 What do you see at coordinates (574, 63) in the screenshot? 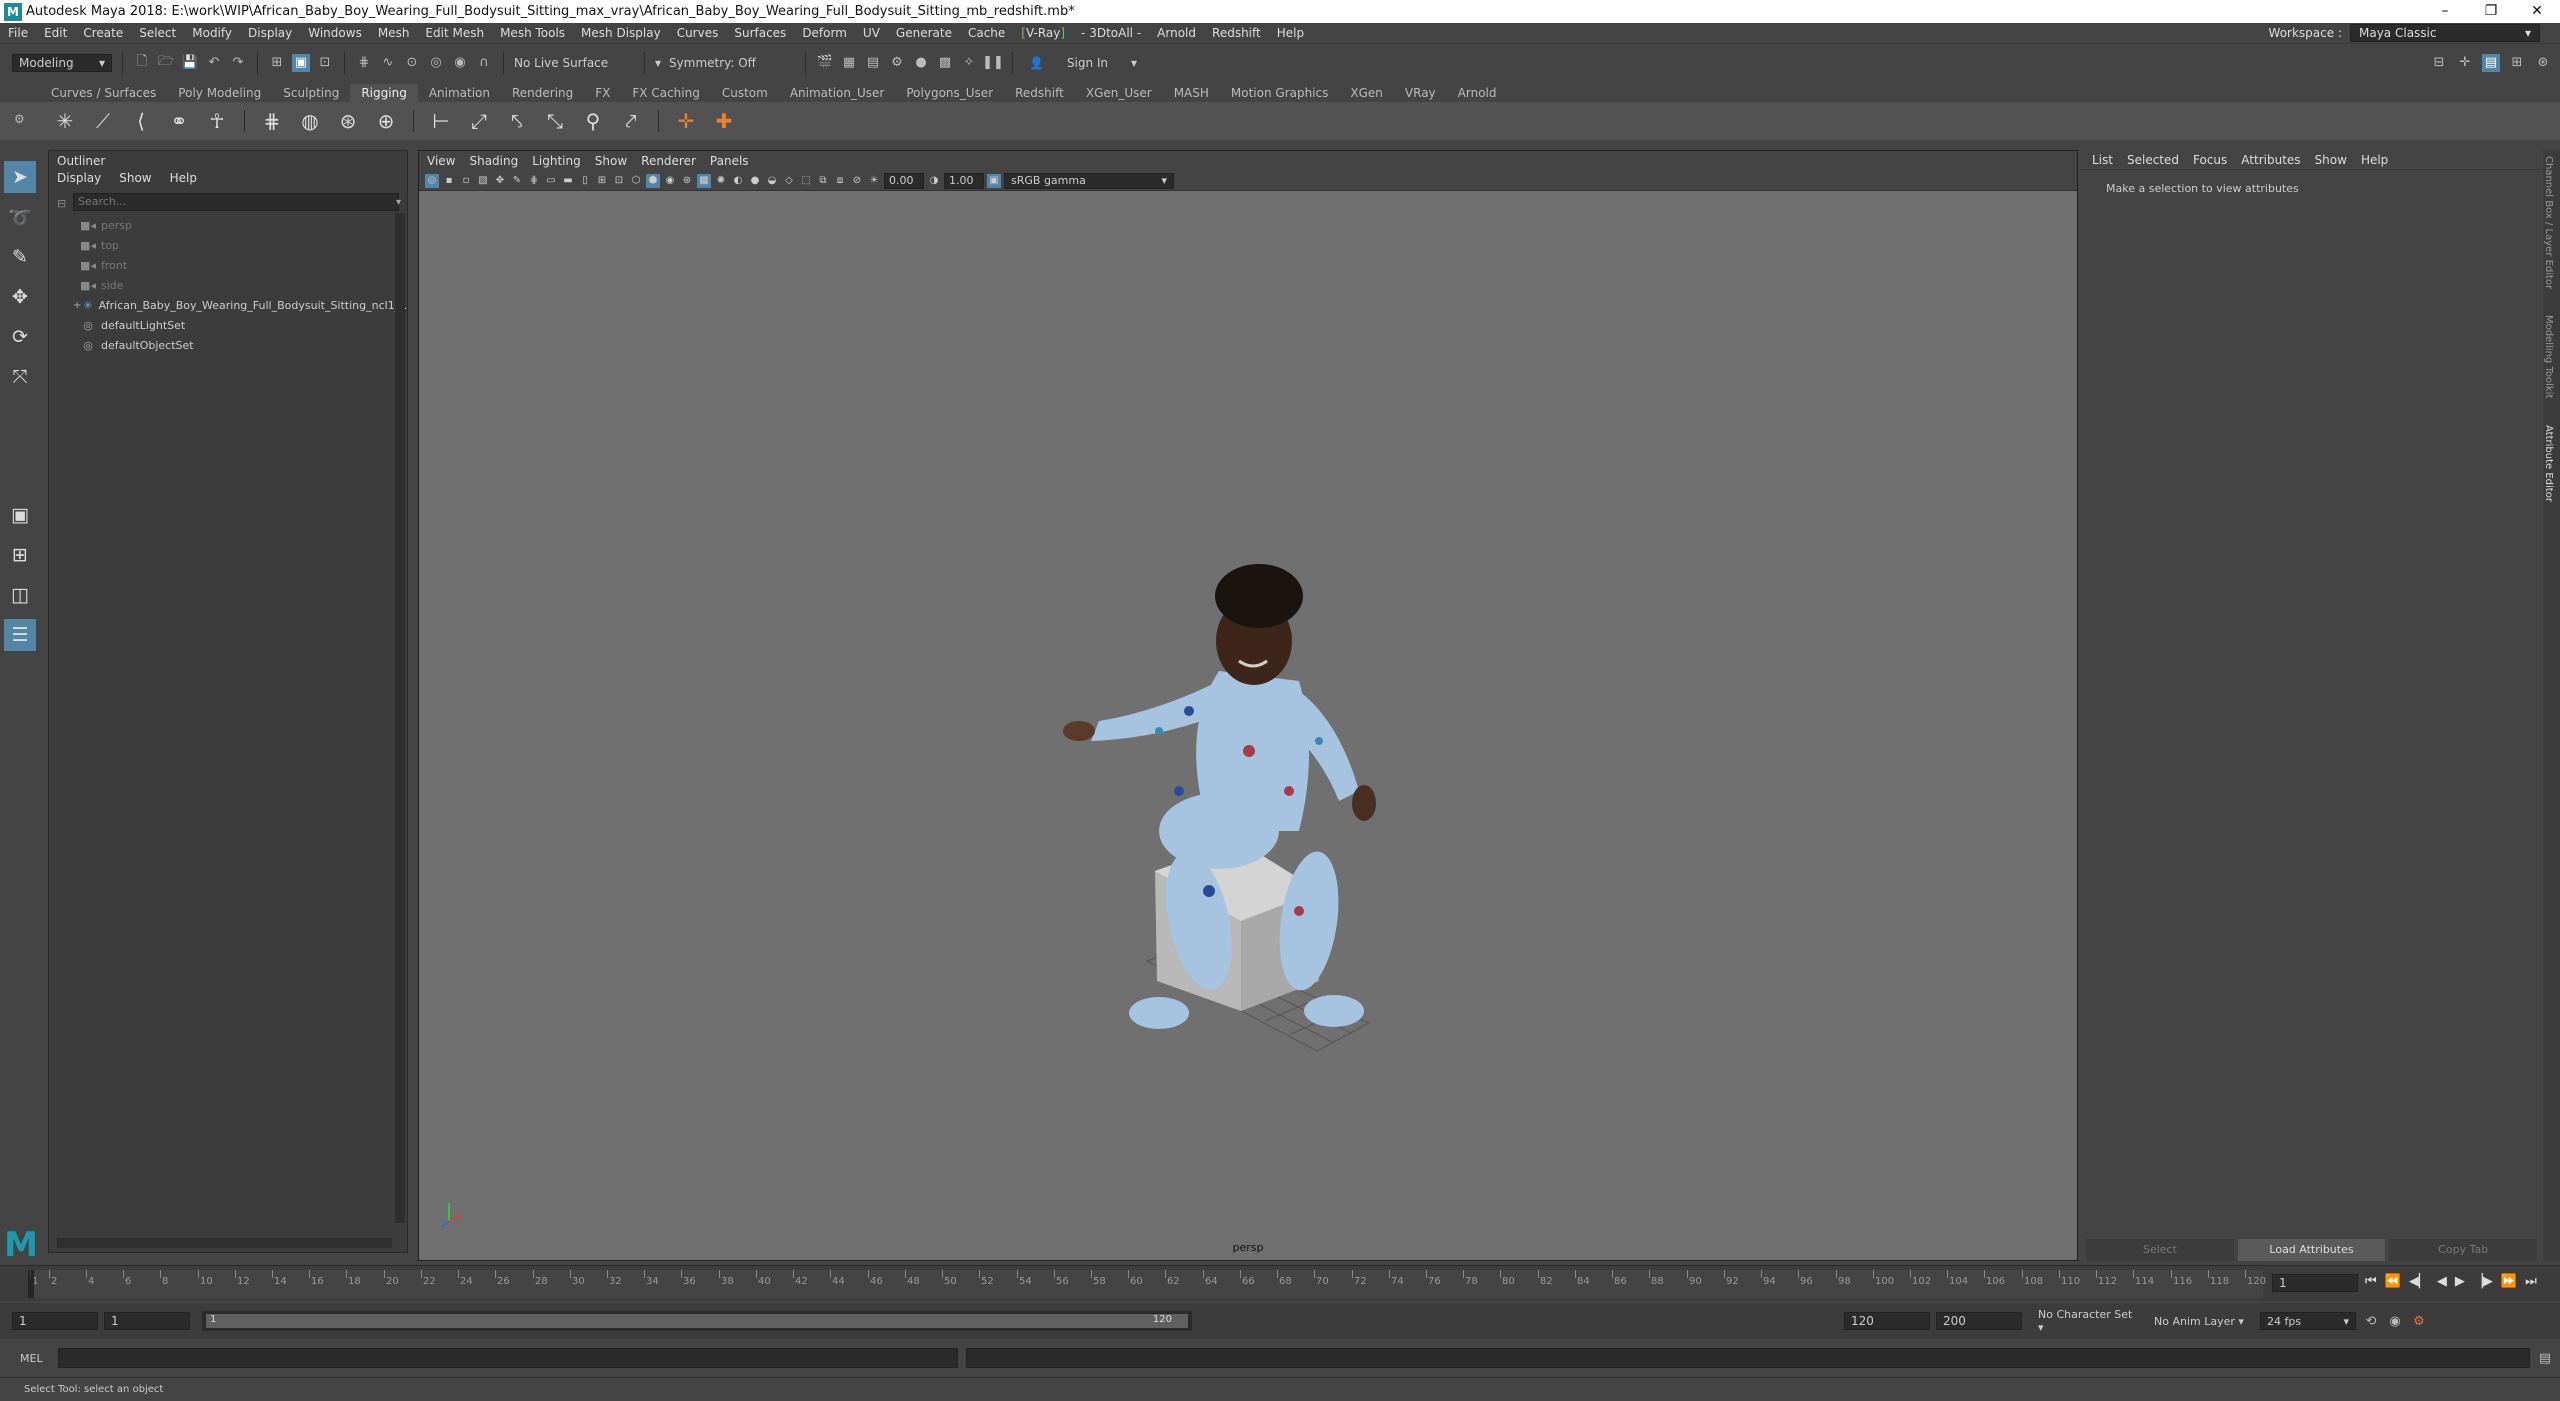
I see `live-surface-label: No Live Surface` at bounding box center [574, 63].